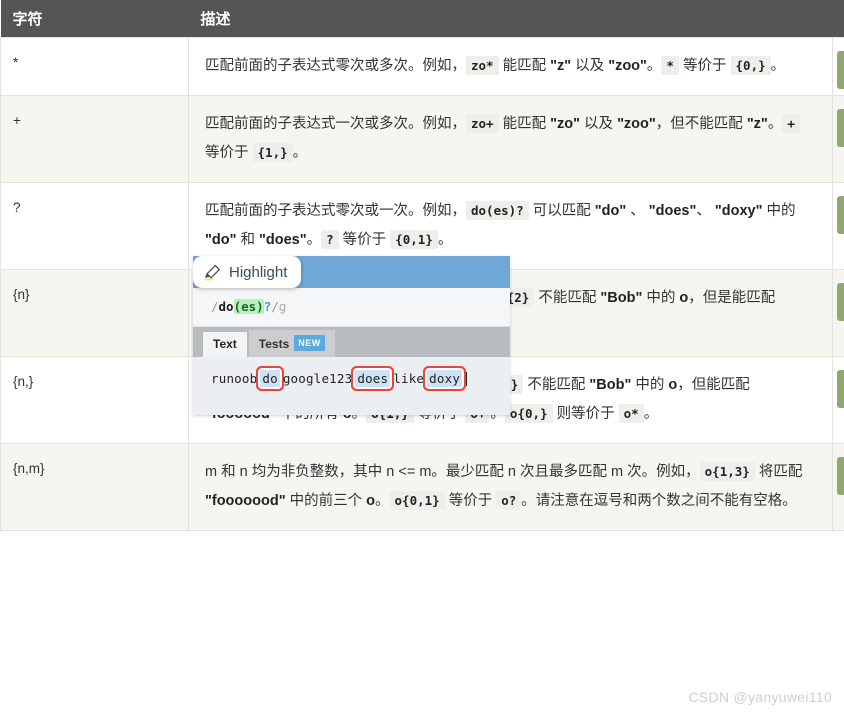  I want to click on regex-expression-field: /do(es)?/g, so click(351, 307).